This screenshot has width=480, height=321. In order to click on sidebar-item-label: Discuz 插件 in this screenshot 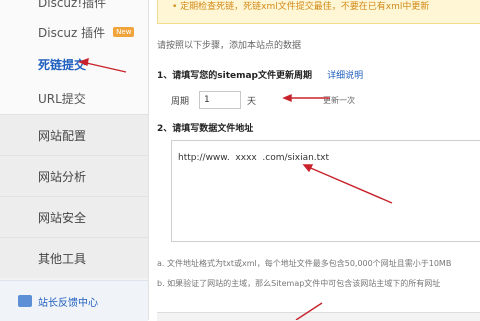, I will do `click(72, 32)`.